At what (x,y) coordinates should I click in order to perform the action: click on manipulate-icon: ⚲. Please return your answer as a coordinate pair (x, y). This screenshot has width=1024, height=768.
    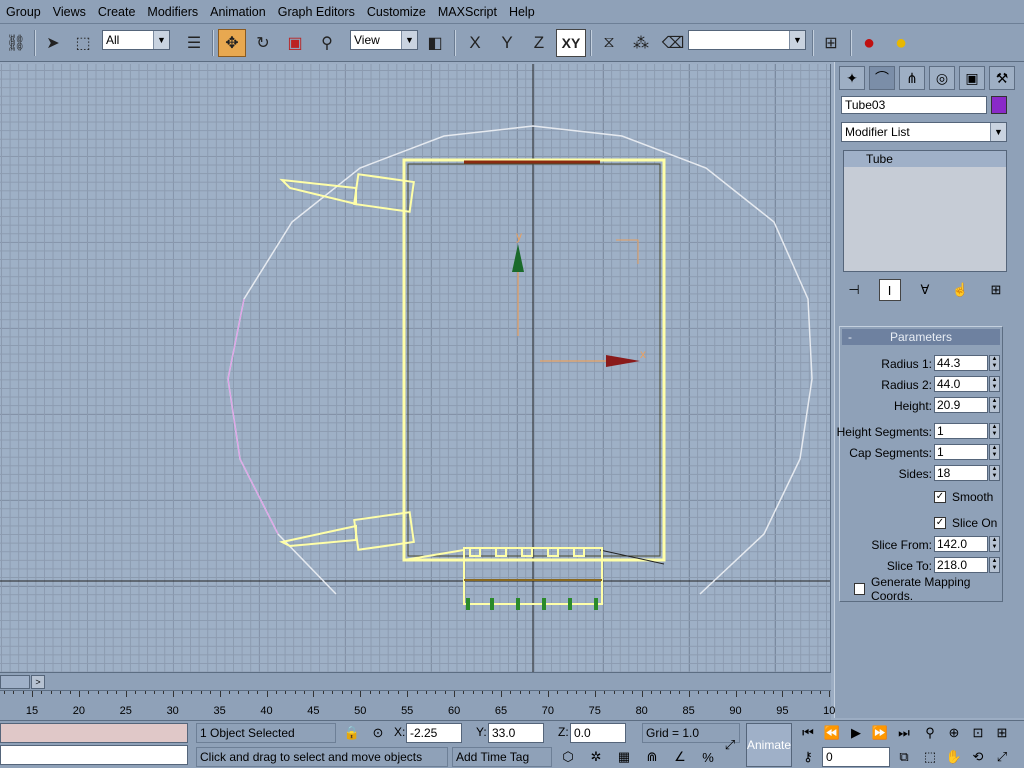
    Looking at the image, I should click on (327, 43).